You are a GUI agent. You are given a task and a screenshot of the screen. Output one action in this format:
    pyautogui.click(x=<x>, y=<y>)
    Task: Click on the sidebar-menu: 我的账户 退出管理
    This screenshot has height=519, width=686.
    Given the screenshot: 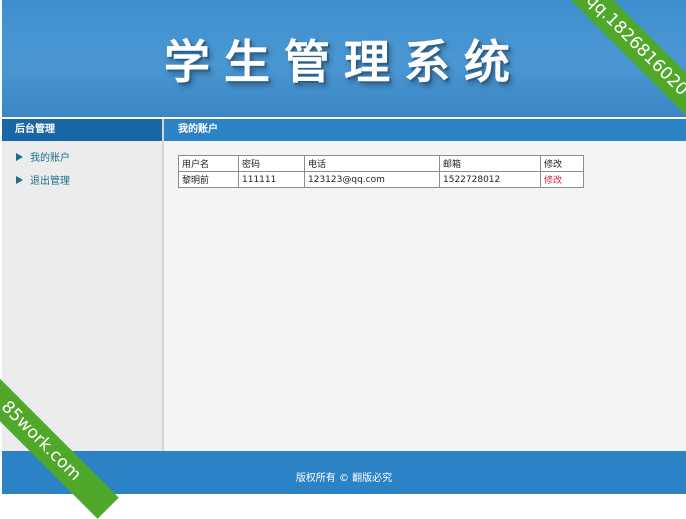 What is the action you would take?
    pyautogui.click(x=82, y=167)
    